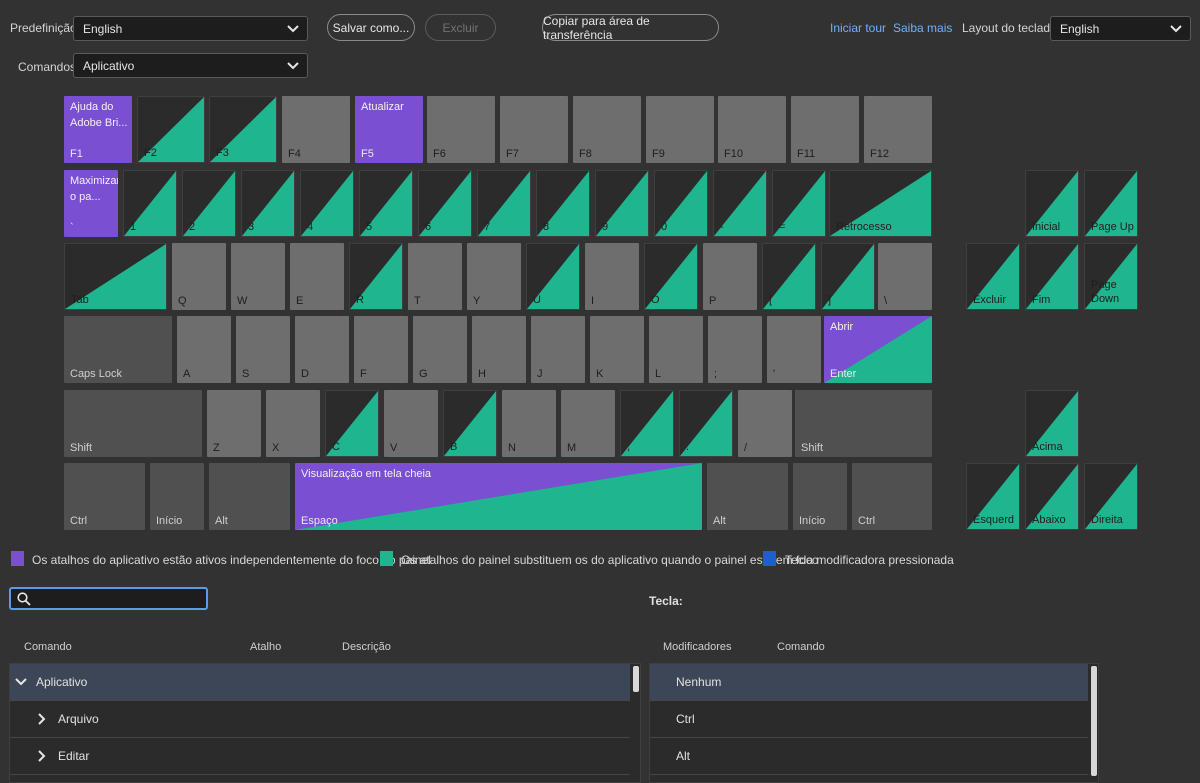 Image resolution: width=1200 pixels, height=783 pixels. Describe the element at coordinates (1052, 276) in the screenshot. I see `key-end: Fim` at that location.